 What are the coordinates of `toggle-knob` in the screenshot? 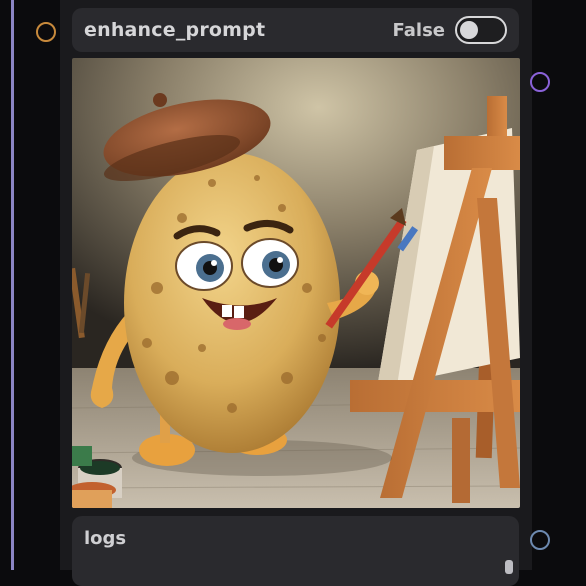 It's located at (469, 30).